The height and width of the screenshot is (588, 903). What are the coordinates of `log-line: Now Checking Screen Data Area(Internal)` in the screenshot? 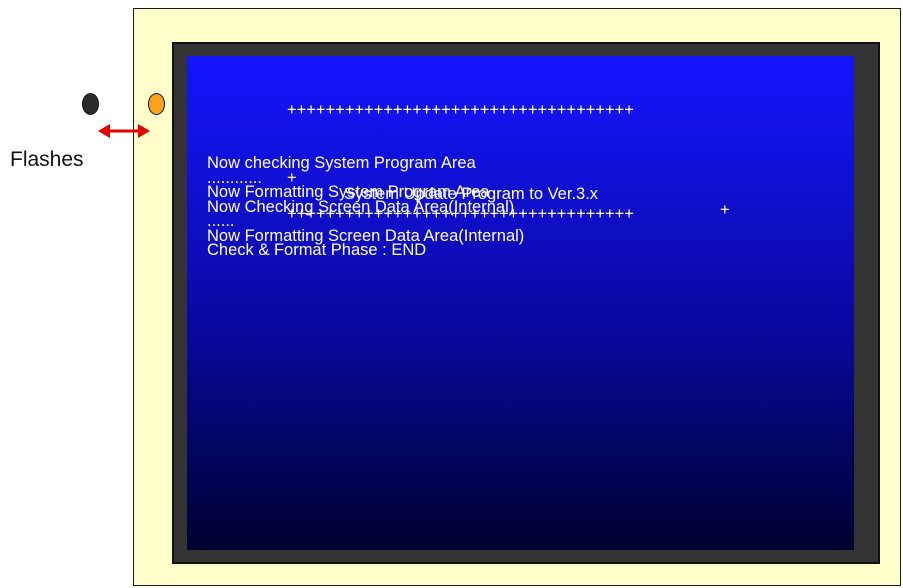 It's located at (361, 206).